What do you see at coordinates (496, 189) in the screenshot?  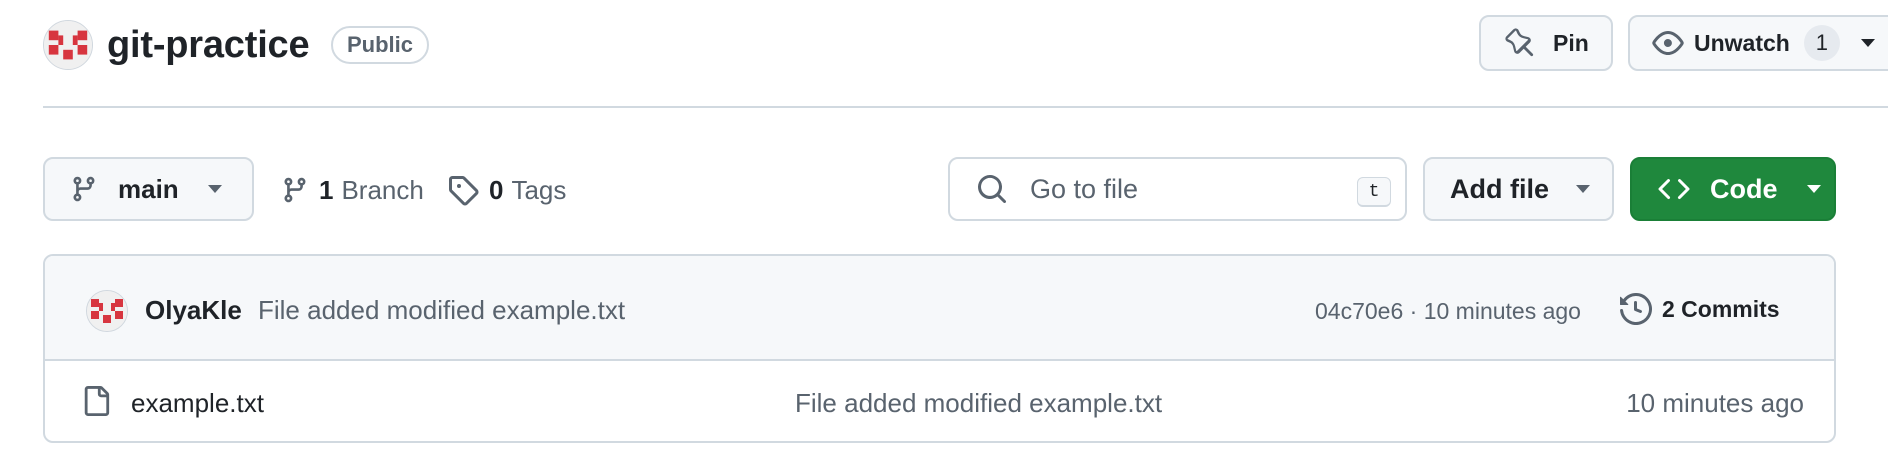 I see `tags-count: 0` at bounding box center [496, 189].